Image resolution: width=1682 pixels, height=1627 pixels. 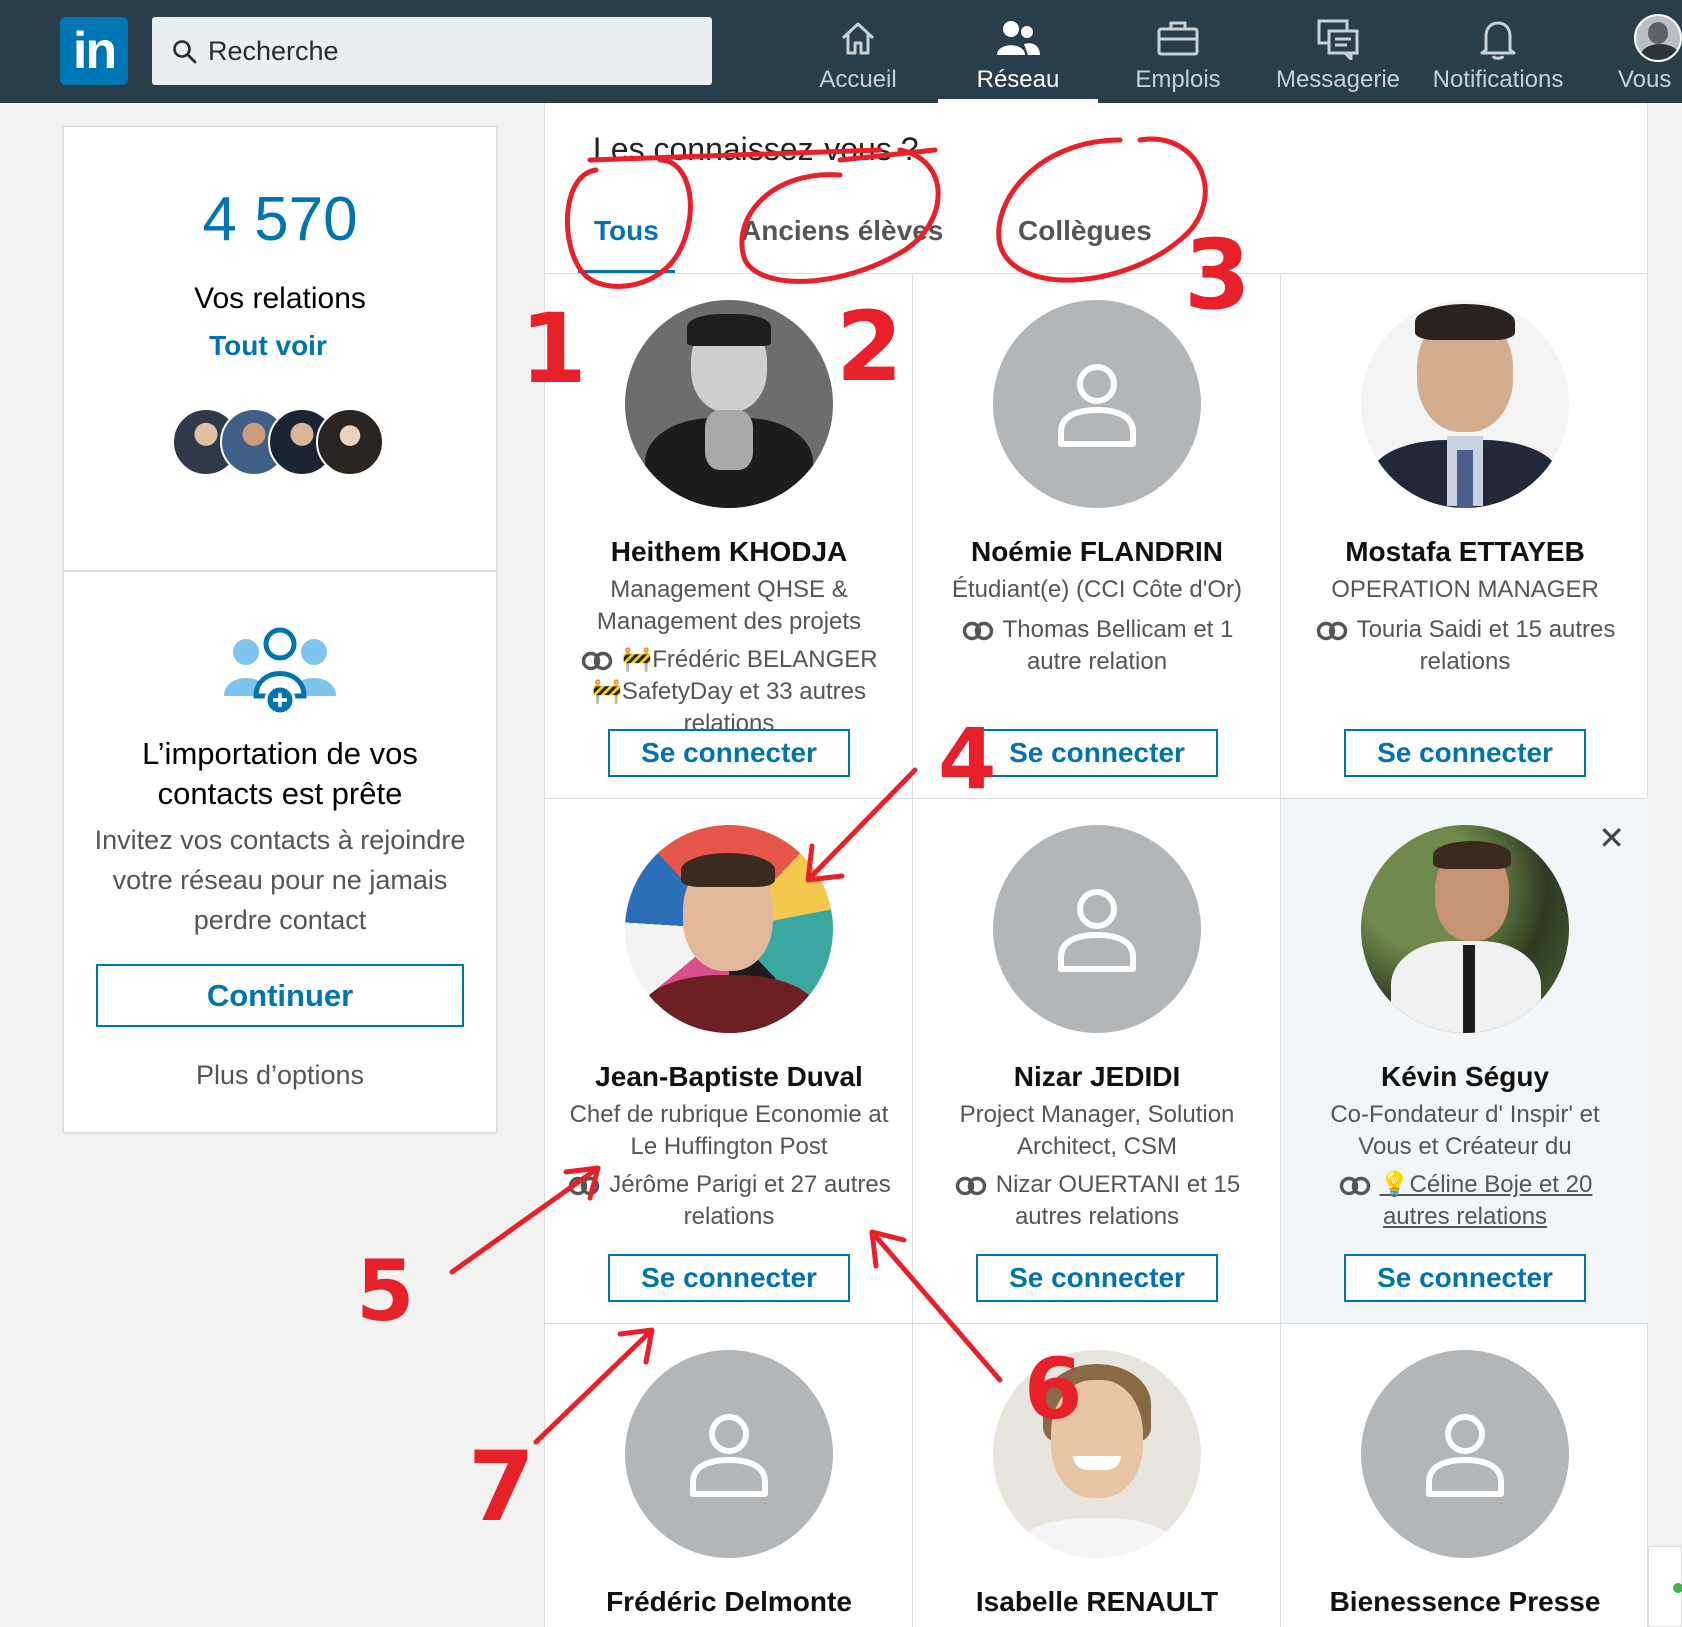 I want to click on nav-label: Messagerie, so click(x=1338, y=79).